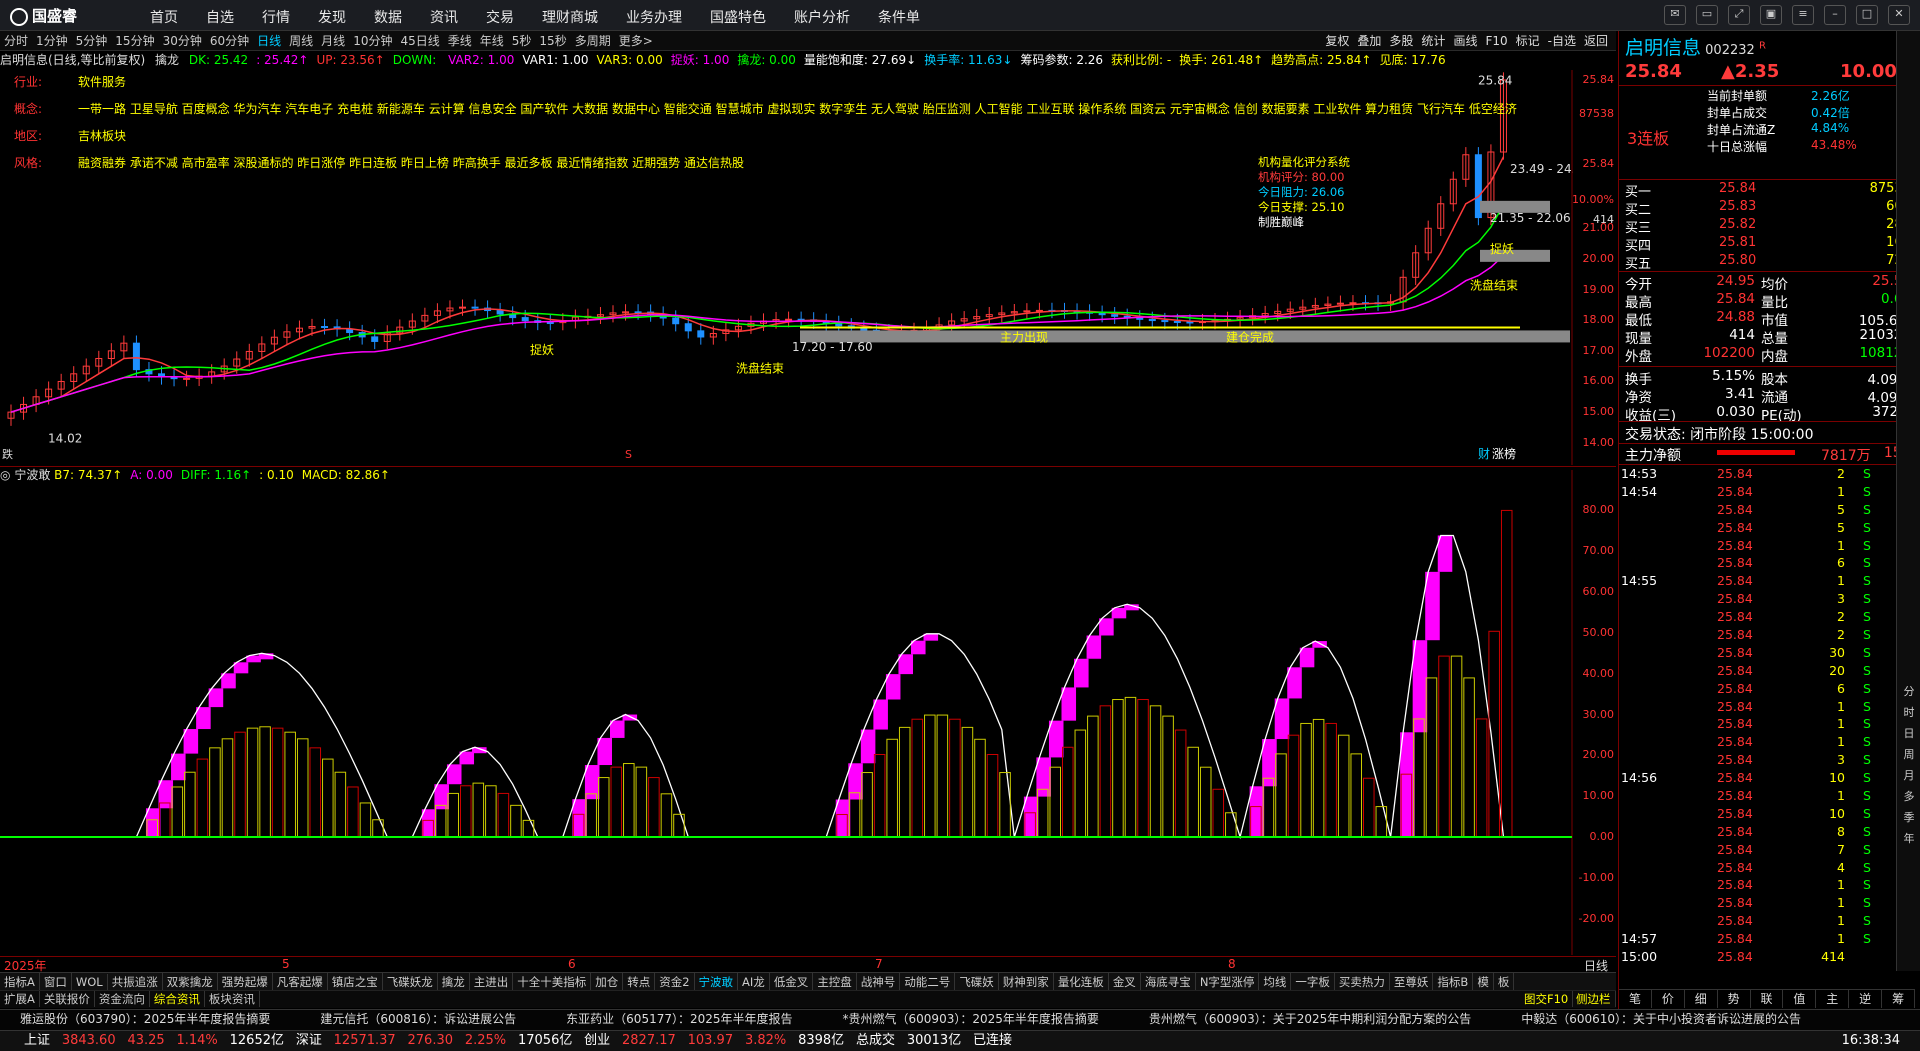 The image size is (1920, 1051). I want to click on menu-item: 发现, so click(332, 17).